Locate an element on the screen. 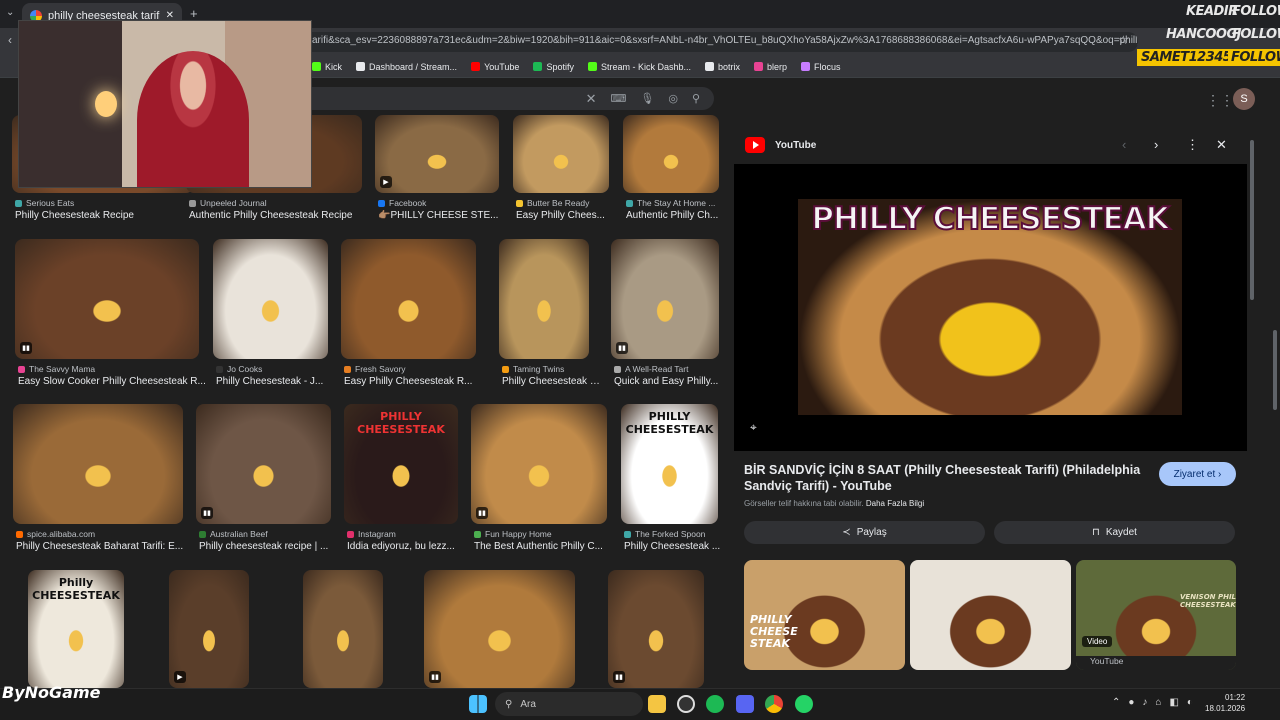  tab-search-chevron: ⌄ is located at coordinates (10, 12).